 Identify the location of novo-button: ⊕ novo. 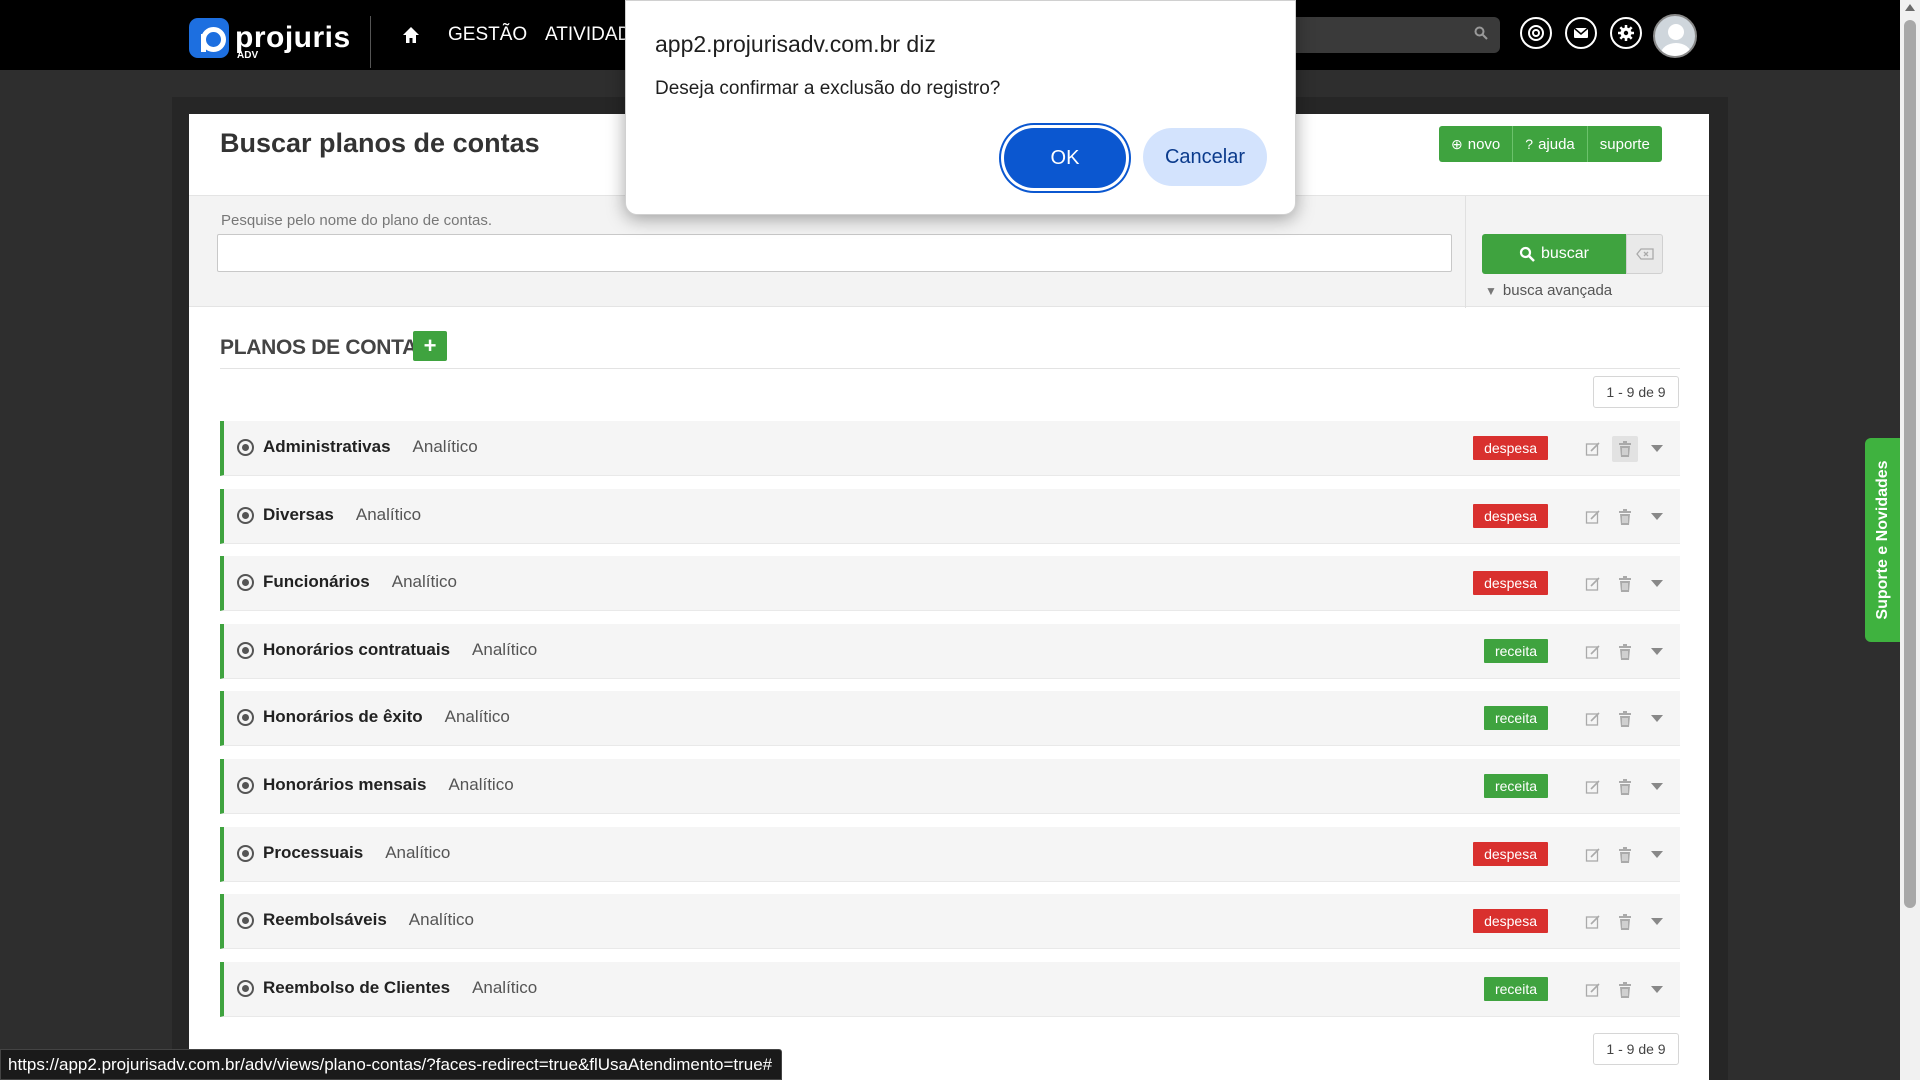
(1476, 144).